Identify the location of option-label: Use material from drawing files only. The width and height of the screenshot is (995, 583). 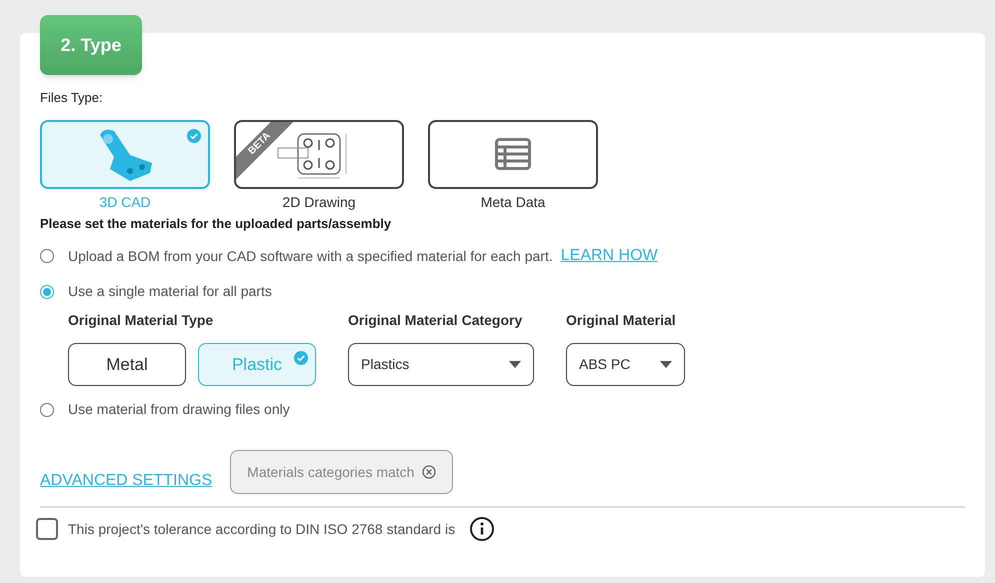
(179, 409).